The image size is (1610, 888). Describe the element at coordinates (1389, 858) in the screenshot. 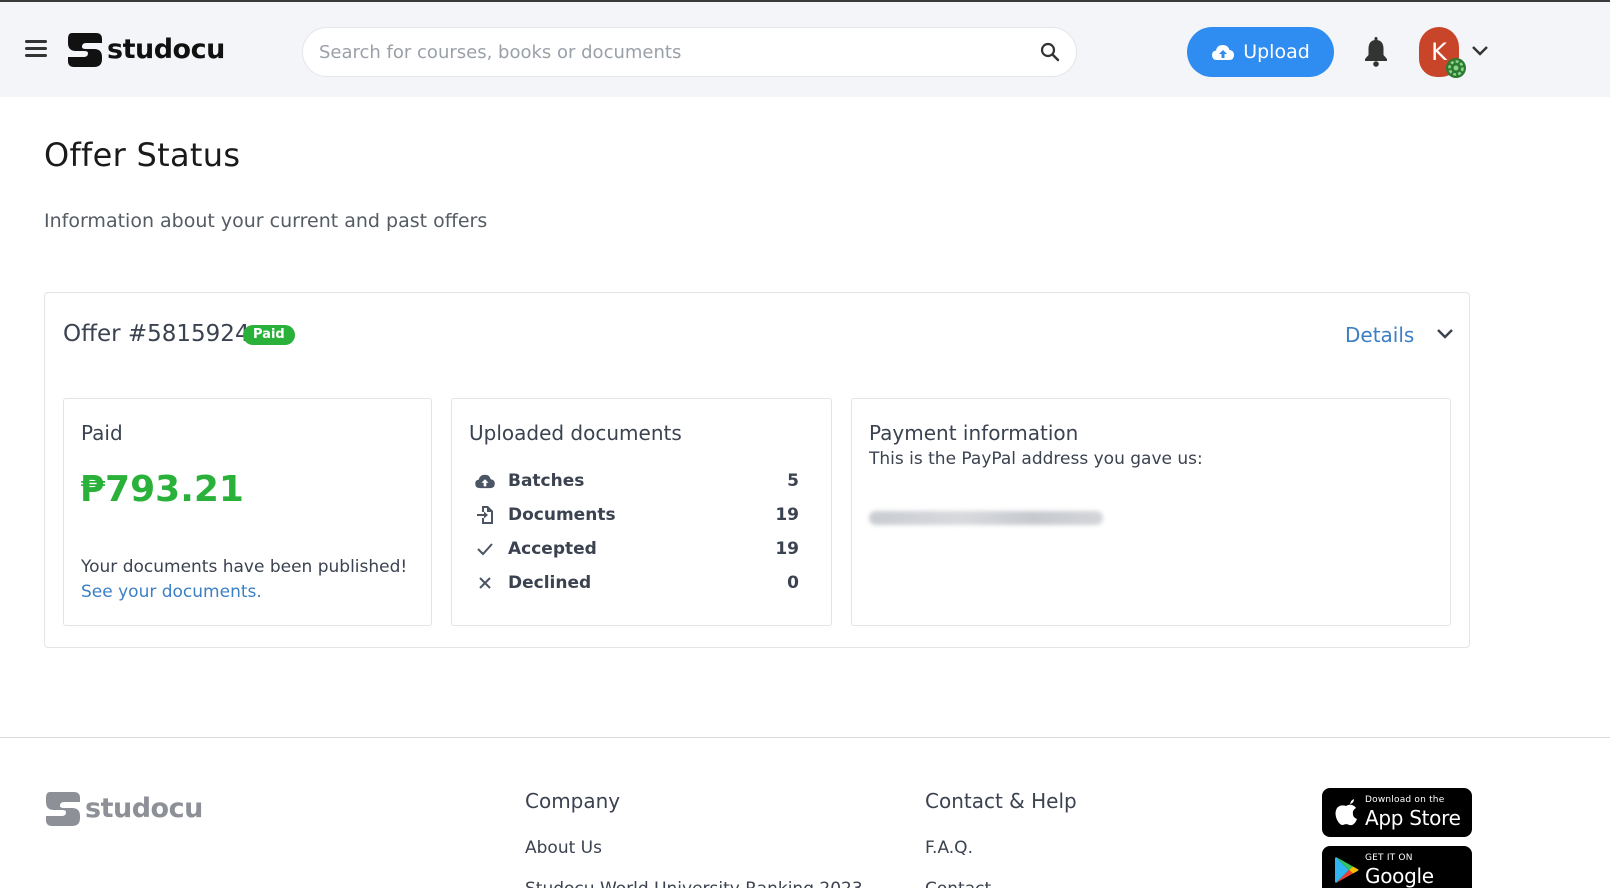

I see `google-play-small-text: GET IT ON` at that location.